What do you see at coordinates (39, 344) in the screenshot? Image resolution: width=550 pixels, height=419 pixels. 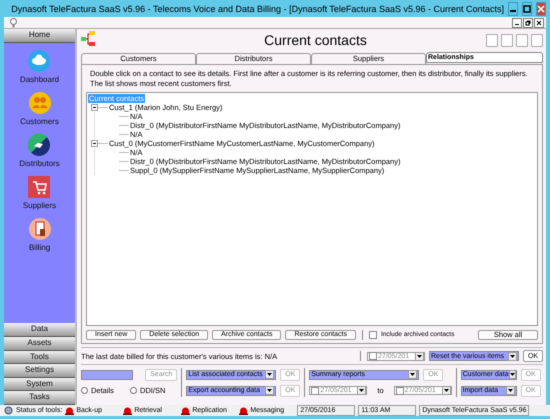 I see `section-button: Assets` at bounding box center [39, 344].